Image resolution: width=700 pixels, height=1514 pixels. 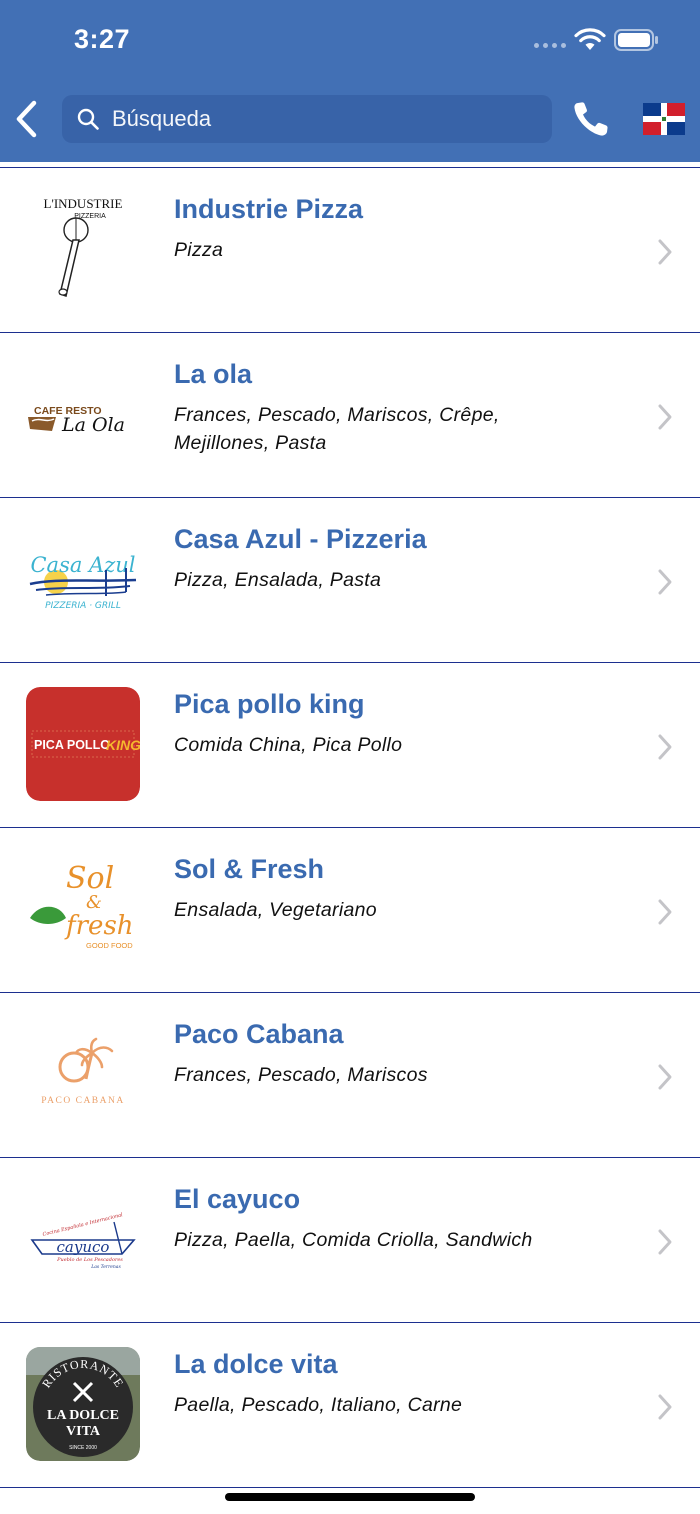 What do you see at coordinates (213, 374) in the screenshot?
I see `restaurant-name: La ola` at bounding box center [213, 374].